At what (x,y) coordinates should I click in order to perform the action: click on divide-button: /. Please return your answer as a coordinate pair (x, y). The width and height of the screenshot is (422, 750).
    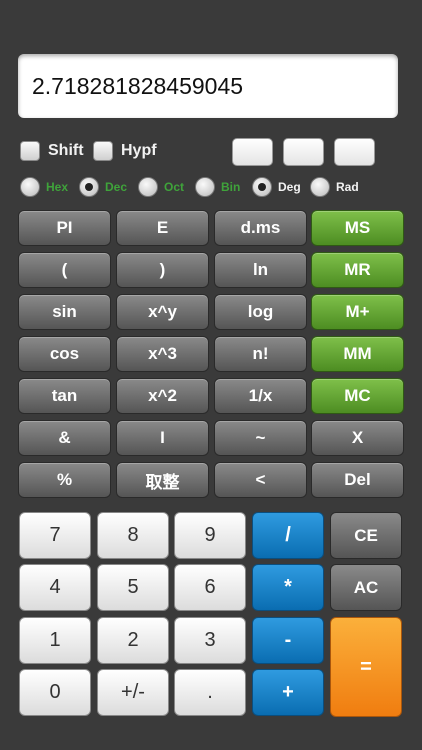
    Looking at the image, I should click on (288, 535).